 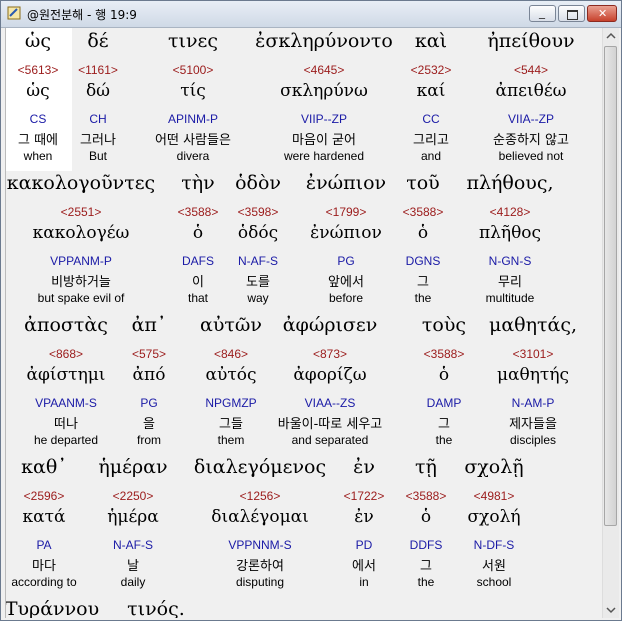 I want to click on scroll-thumb, so click(x=610, y=286).